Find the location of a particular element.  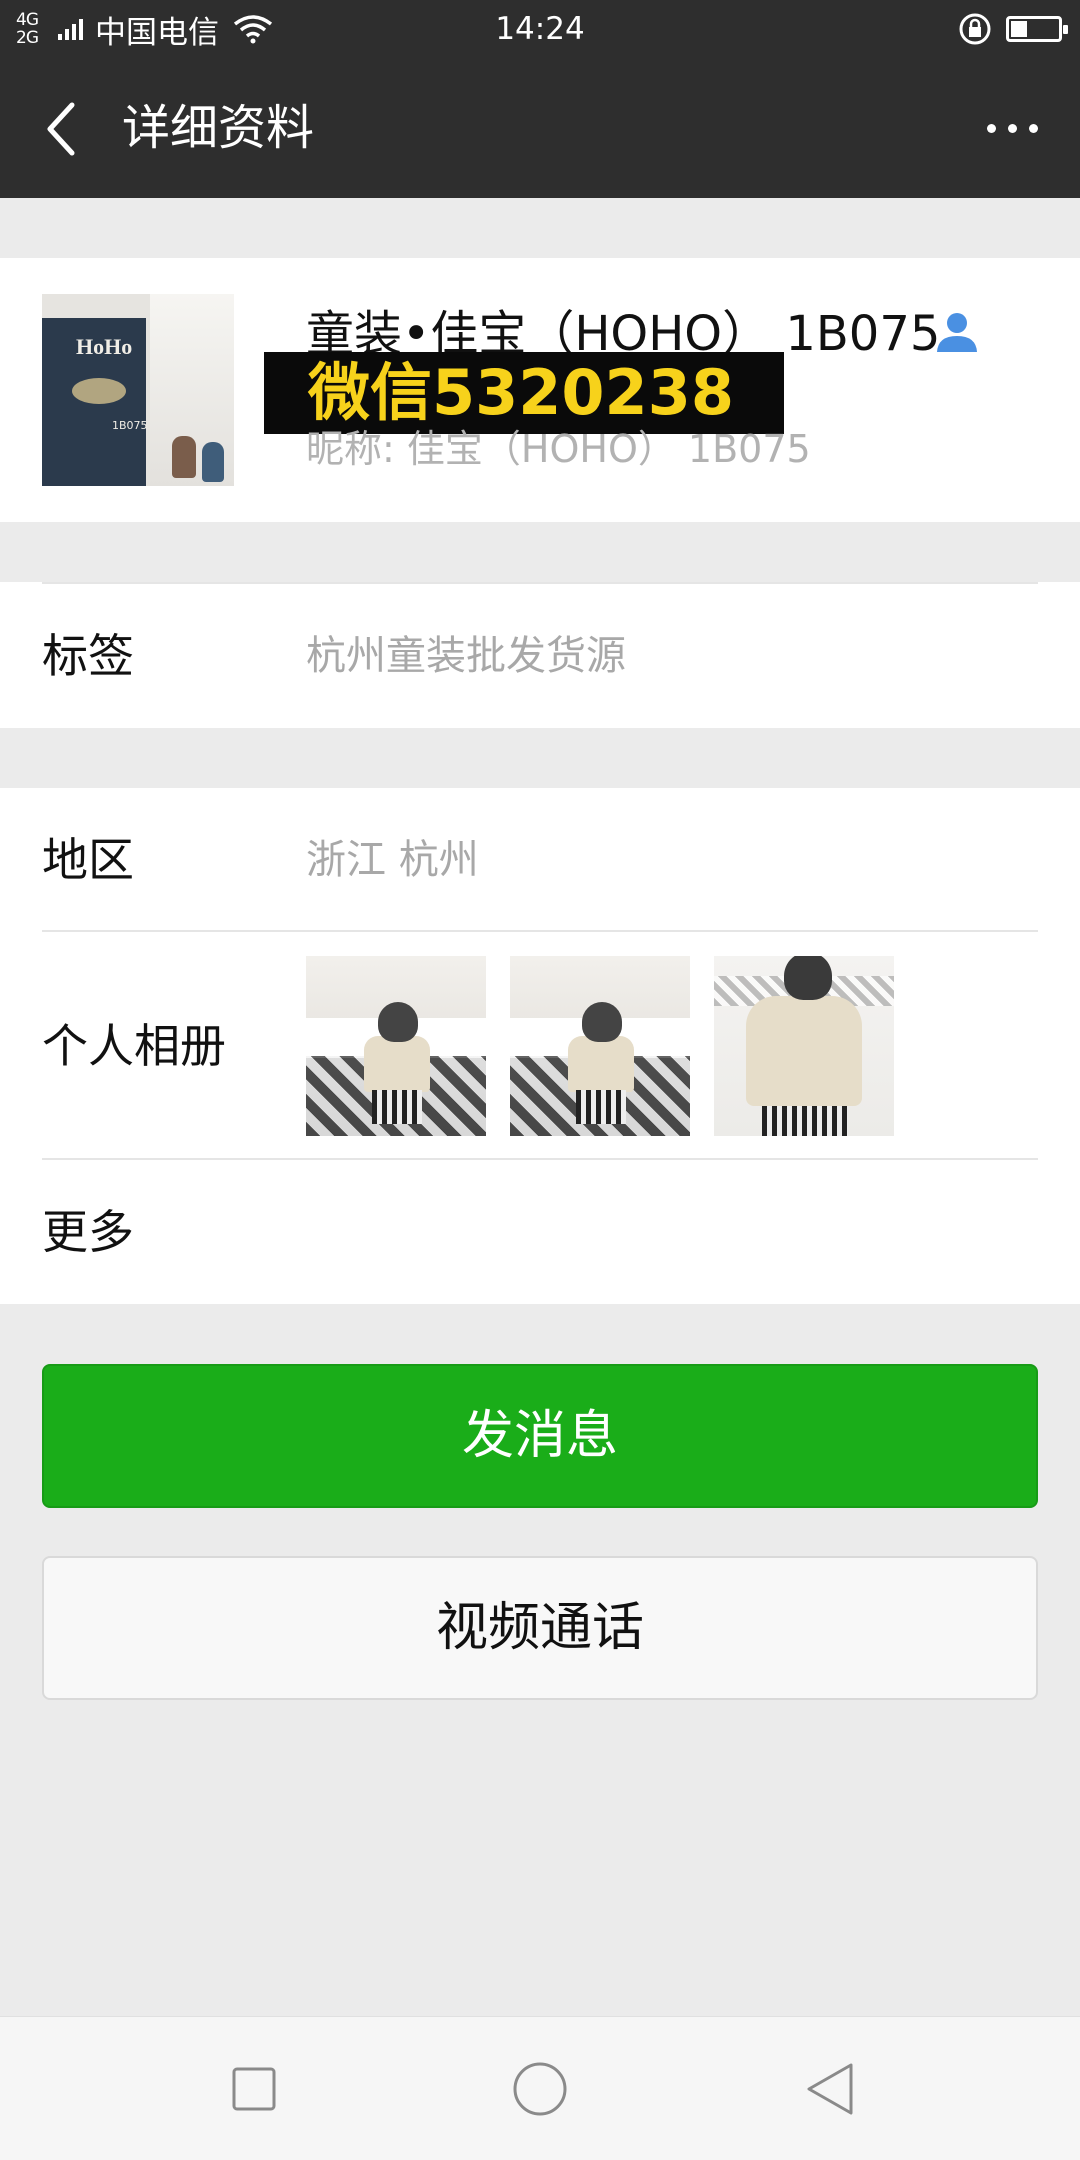

region-row: 地区 浙江 杭州 is located at coordinates (540, 860).